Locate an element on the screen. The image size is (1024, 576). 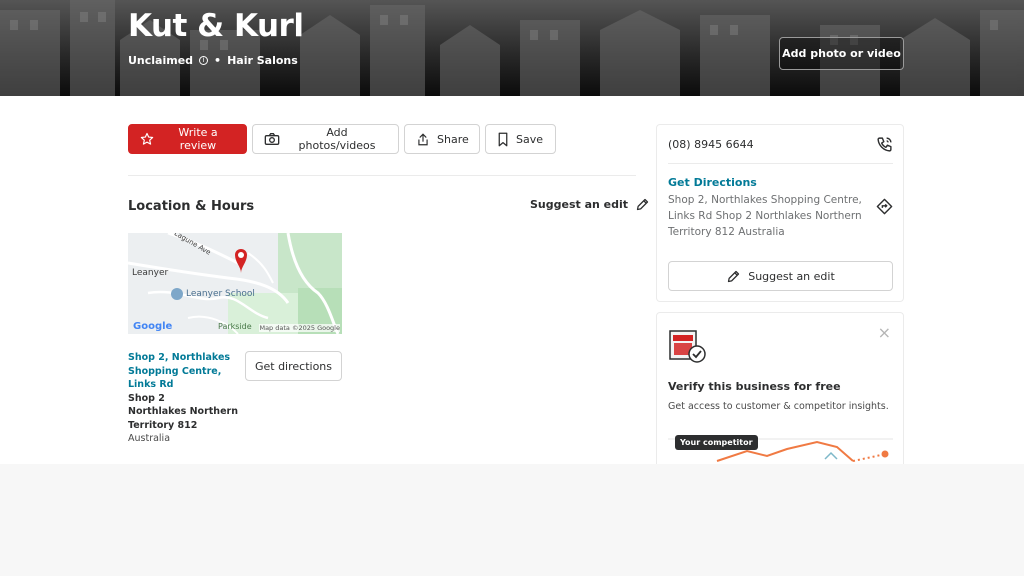
category-link: Hair Salons is located at coordinates (262, 60).